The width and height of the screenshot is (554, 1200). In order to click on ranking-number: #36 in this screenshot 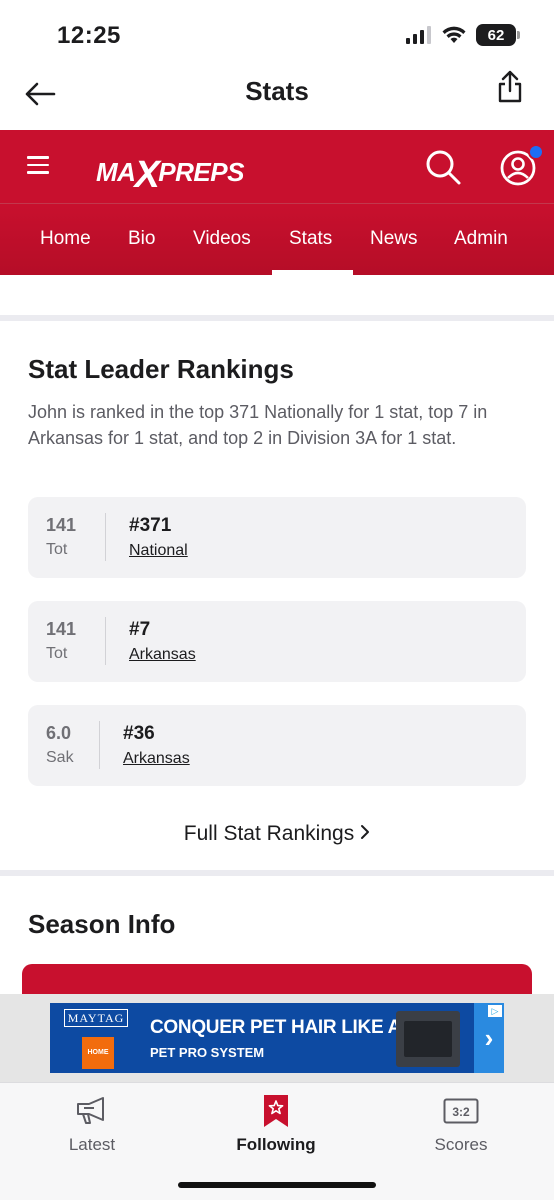, I will do `click(139, 733)`.